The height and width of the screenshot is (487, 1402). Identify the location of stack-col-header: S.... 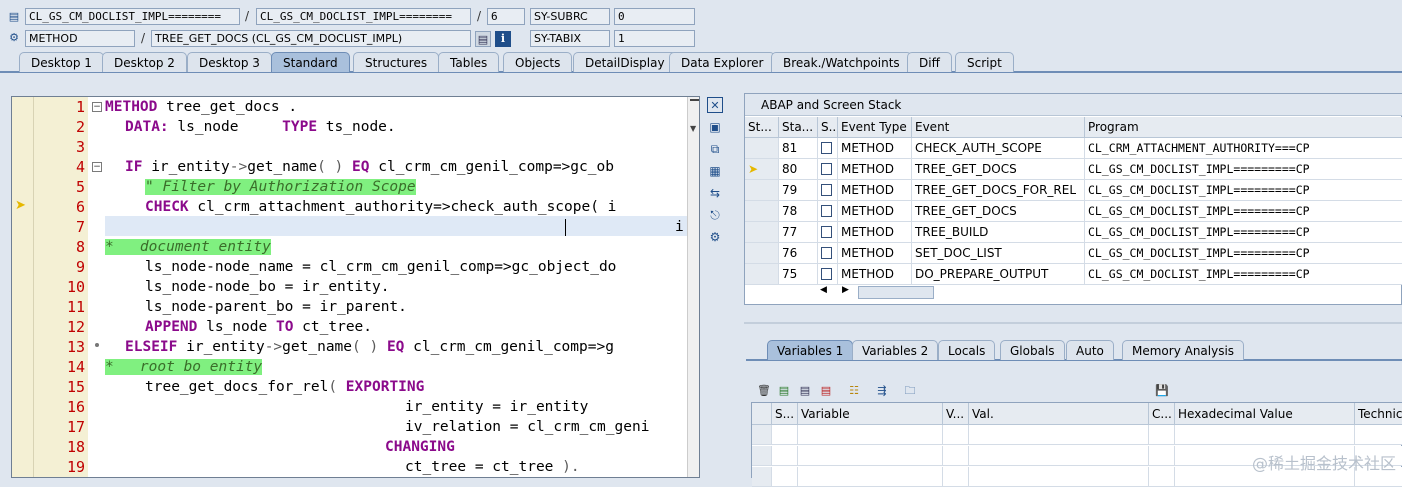
(828, 127).